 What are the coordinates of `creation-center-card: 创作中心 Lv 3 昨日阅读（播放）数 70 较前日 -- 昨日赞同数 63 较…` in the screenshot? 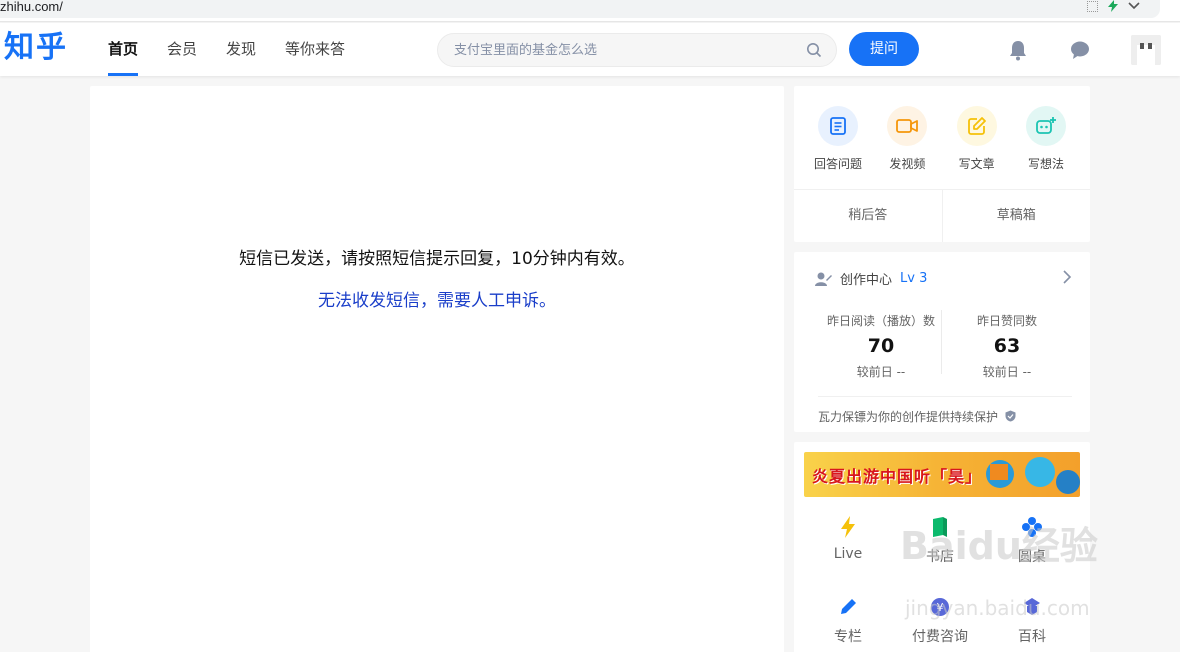 It's located at (942, 342).